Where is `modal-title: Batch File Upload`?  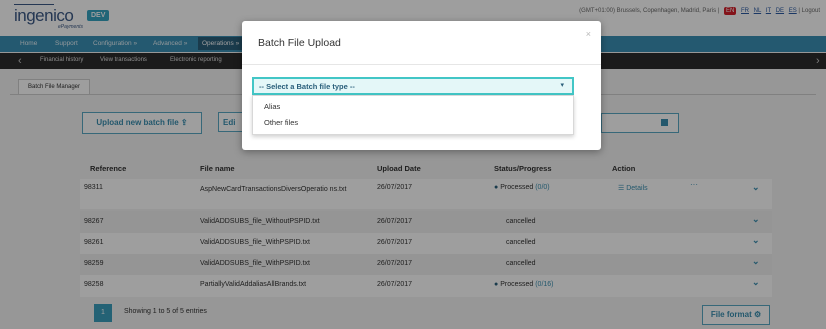
modal-title: Batch File Upload is located at coordinates (299, 43).